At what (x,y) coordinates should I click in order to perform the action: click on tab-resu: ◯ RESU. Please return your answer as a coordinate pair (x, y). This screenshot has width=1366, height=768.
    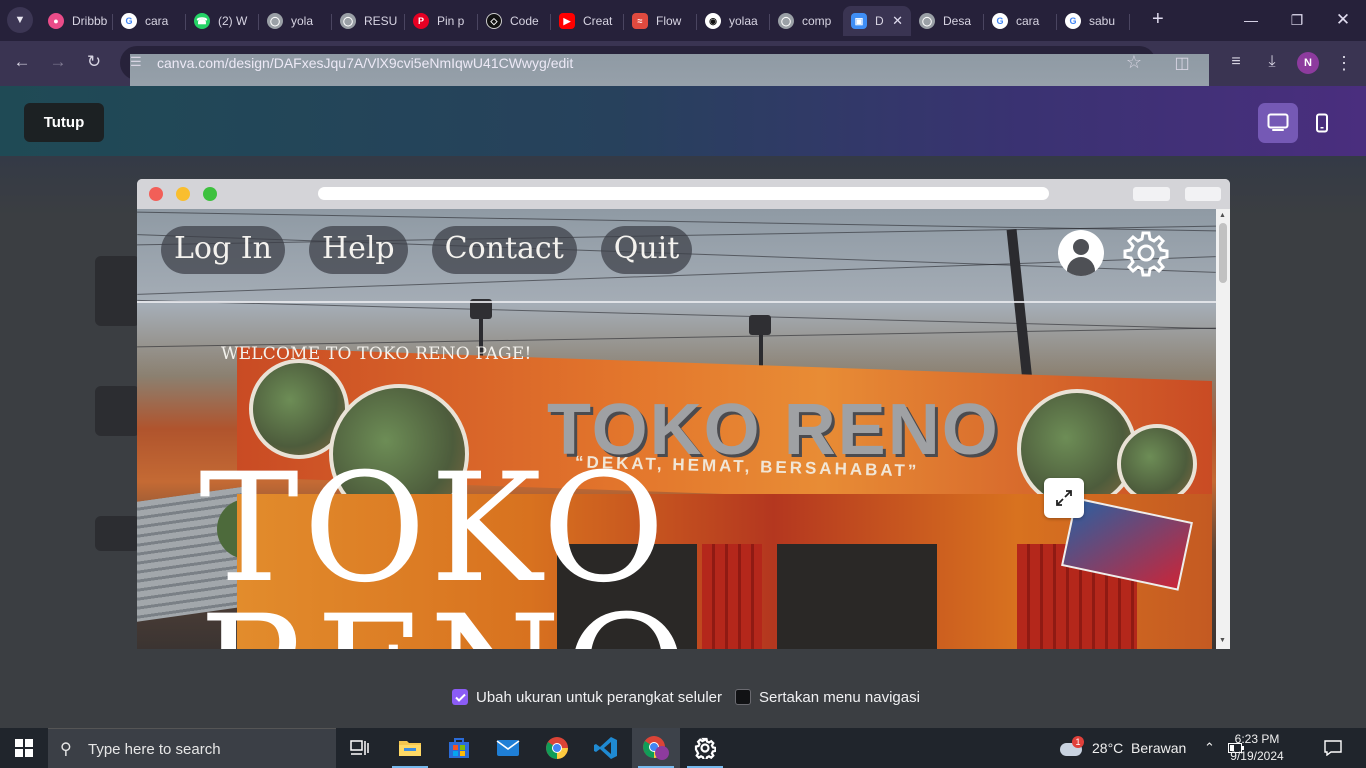
    Looking at the image, I should click on (368, 21).